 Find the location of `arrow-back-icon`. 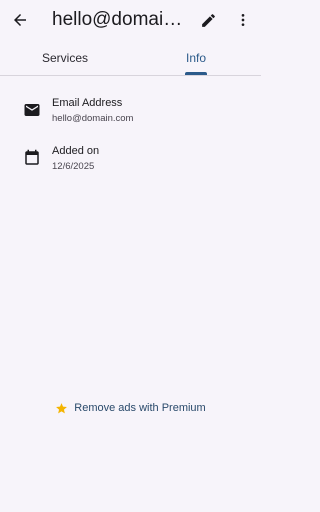

arrow-back-icon is located at coordinates (20, 20).